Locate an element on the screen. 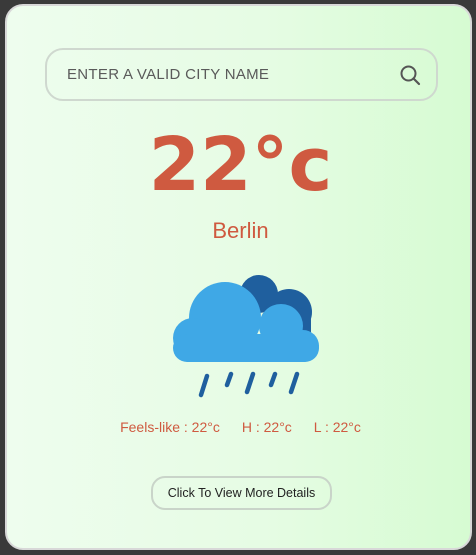 The width and height of the screenshot is (476, 555). rain-drops is located at coordinates (249, 384).